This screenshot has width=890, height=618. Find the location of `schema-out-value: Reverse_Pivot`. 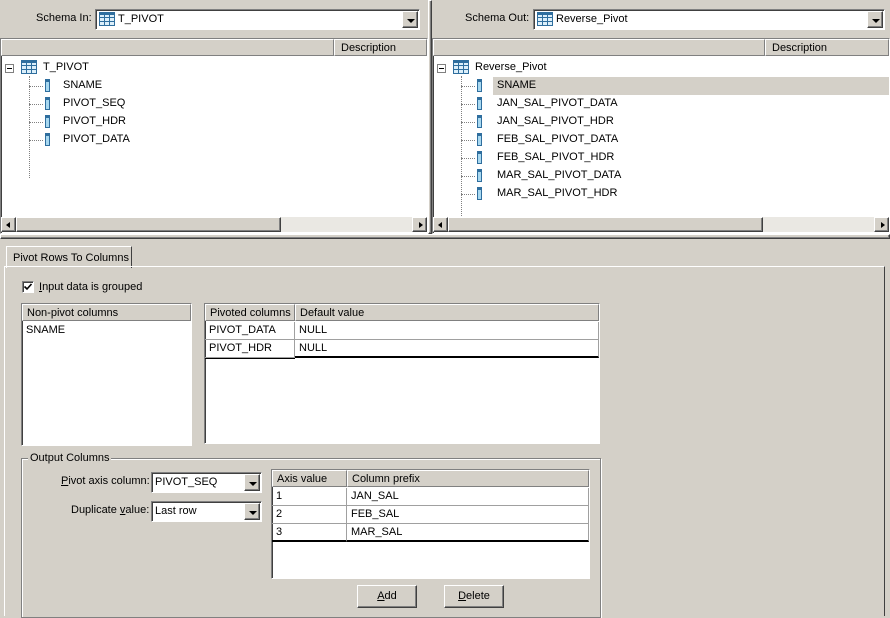

schema-out-value: Reverse_Pivot is located at coordinates (592, 19).